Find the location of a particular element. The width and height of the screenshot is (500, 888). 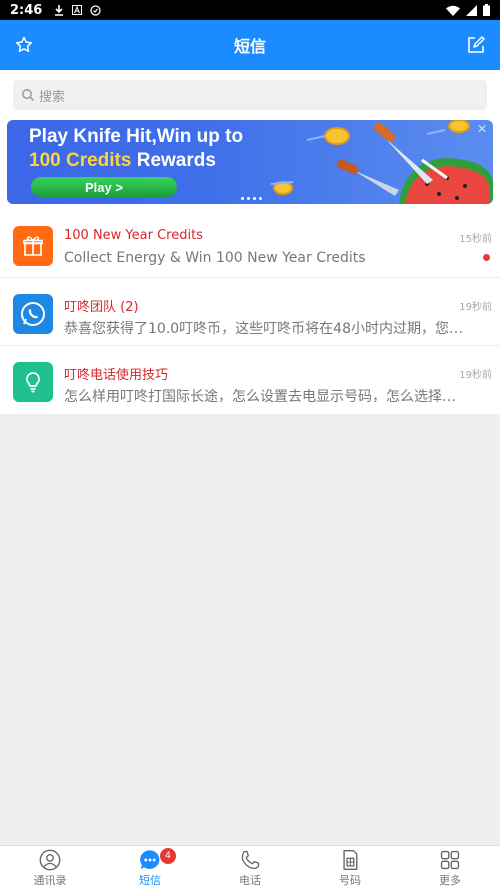

tab-label: 号码 is located at coordinates (350, 880).